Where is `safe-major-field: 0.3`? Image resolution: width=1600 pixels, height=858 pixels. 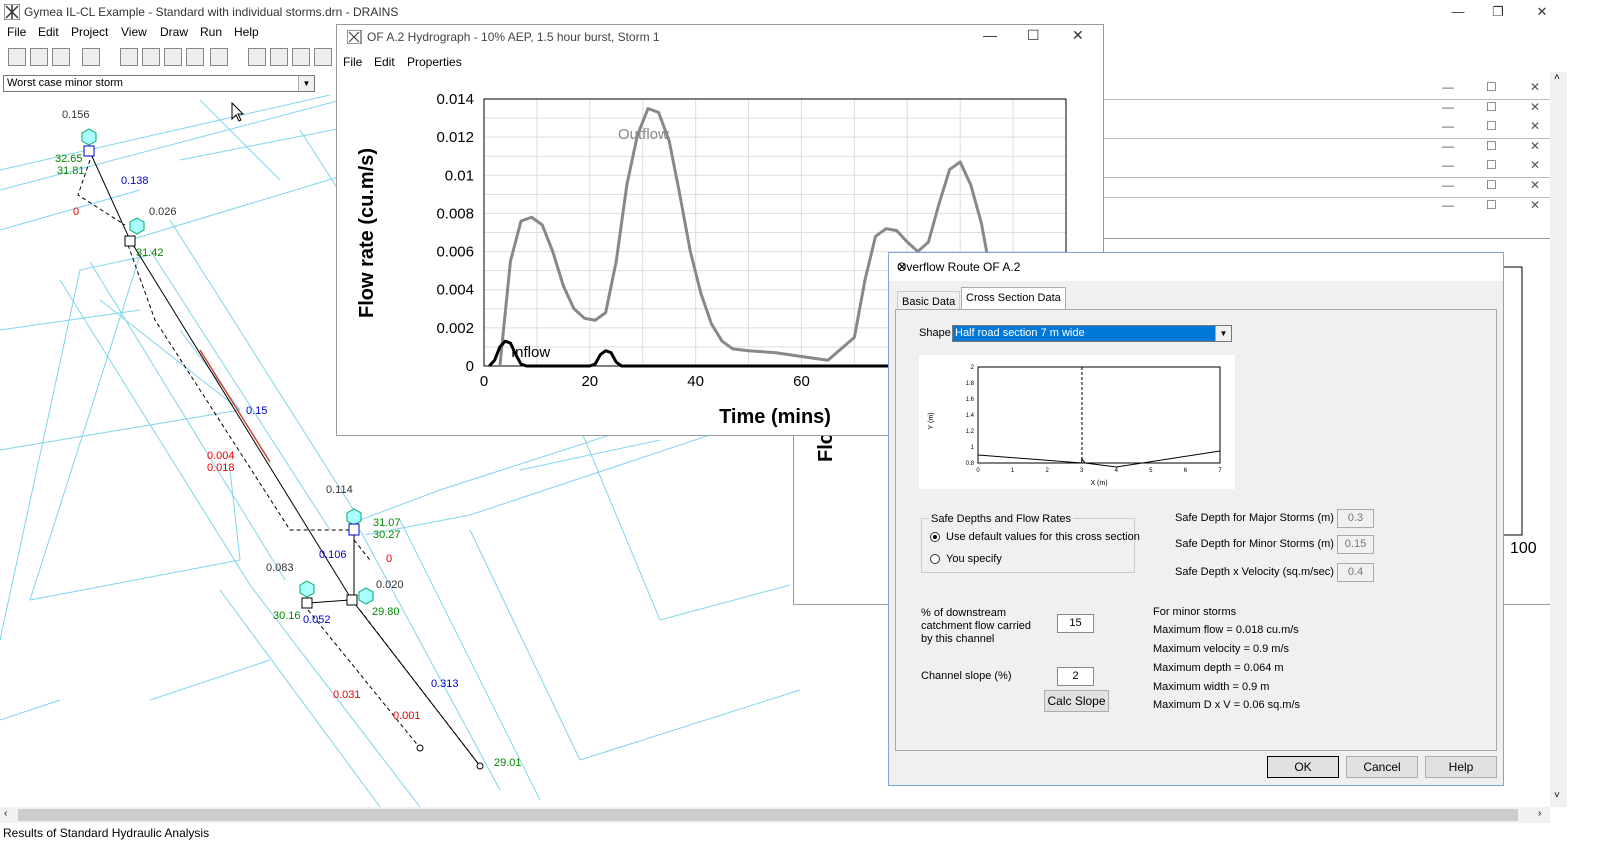 safe-major-field: 0.3 is located at coordinates (1355, 518).